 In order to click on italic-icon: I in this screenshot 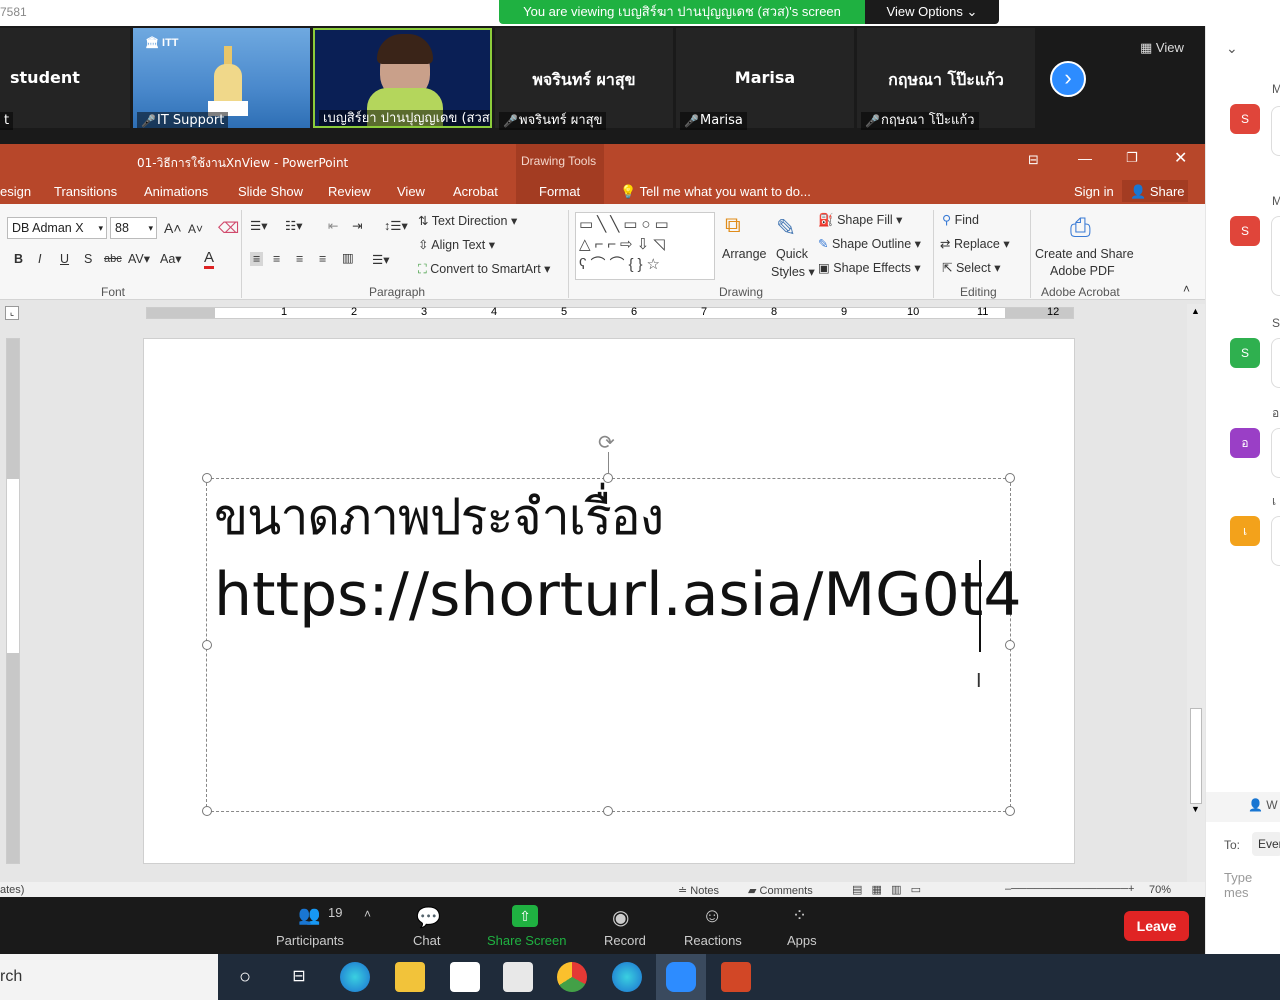, I will do `click(39, 259)`.